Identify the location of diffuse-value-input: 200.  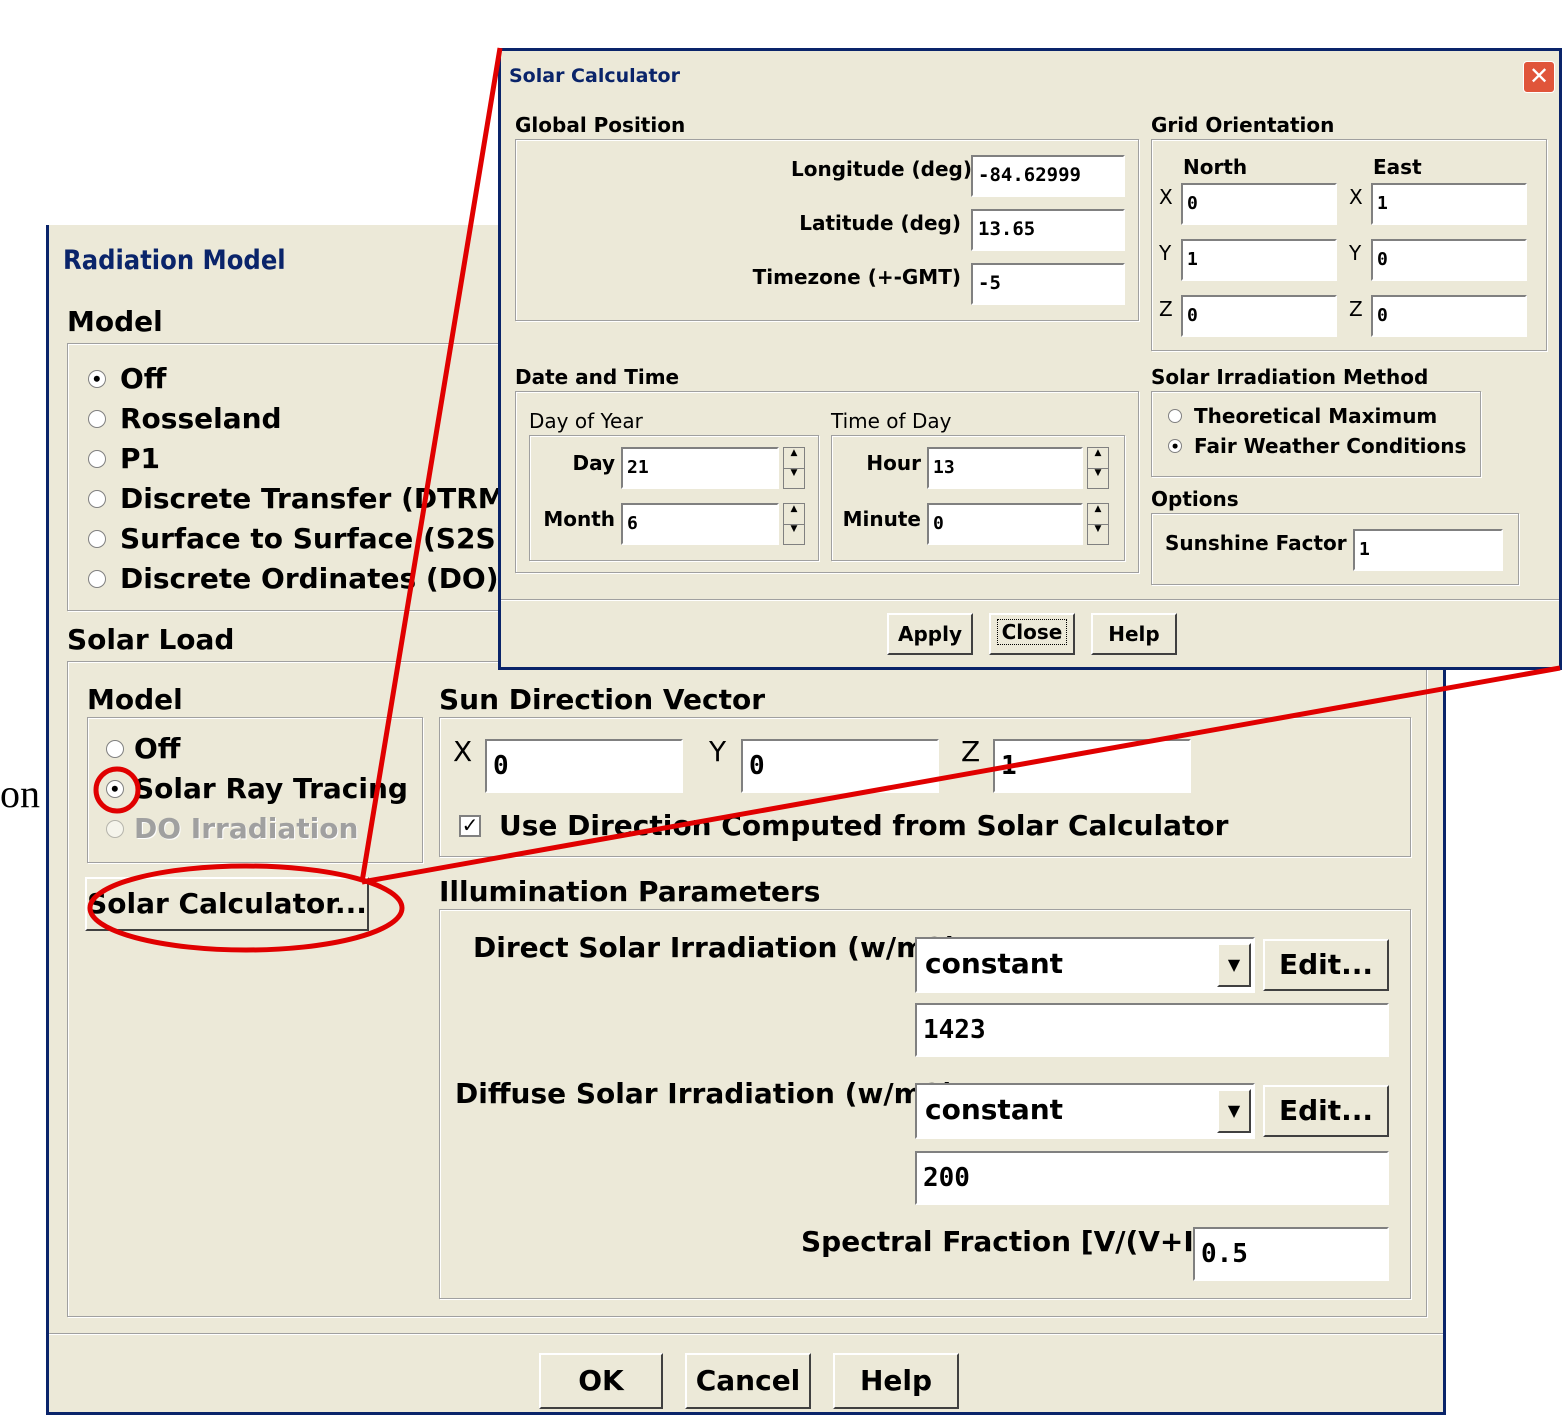
(1152, 1178).